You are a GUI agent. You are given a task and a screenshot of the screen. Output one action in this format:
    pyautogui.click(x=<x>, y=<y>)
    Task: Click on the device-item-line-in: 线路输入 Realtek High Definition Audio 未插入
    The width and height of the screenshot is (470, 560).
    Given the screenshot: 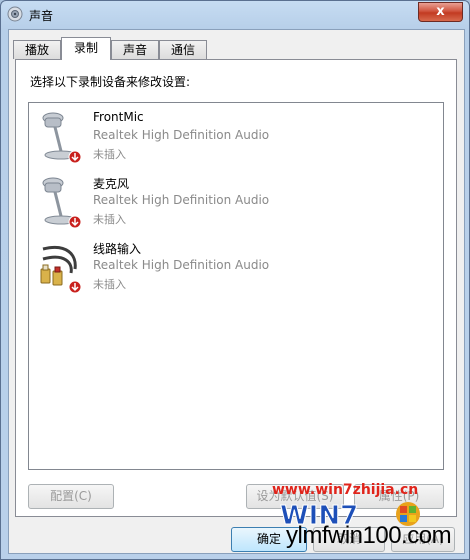 What is the action you would take?
    pyautogui.click(x=233, y=269)
    